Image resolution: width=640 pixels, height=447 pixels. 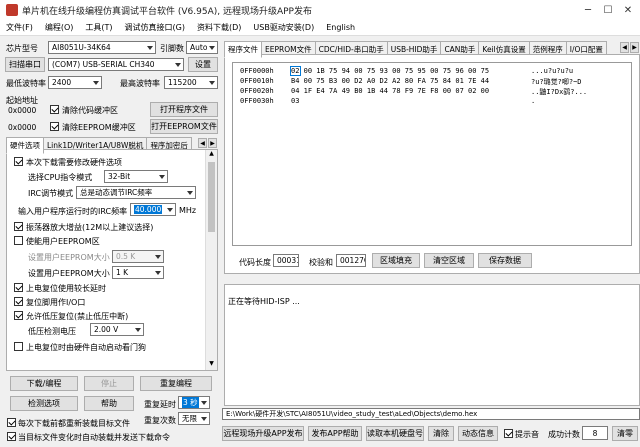 What do you see at coordinates (564, 434) in the screenshot?
I see `success-count-label: 成功计数` at bounding box center [564, 434].